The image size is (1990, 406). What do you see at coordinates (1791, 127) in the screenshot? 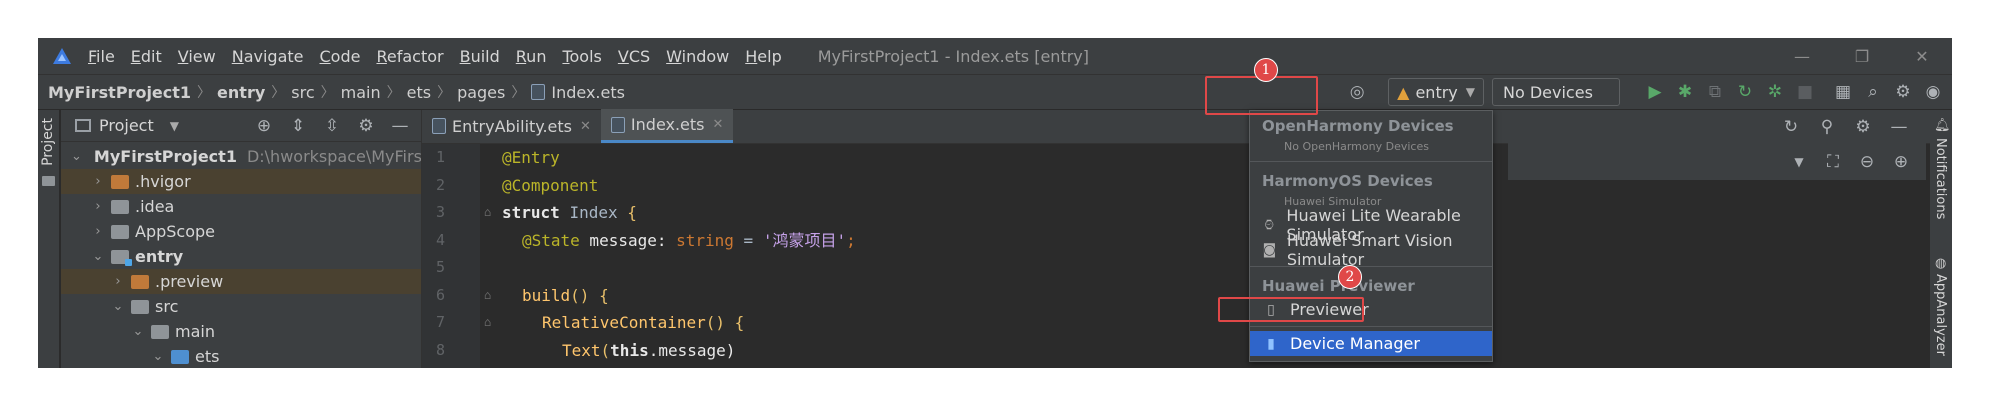
I see `refresh-icon: ↻` at bounding box center [1791, 127].